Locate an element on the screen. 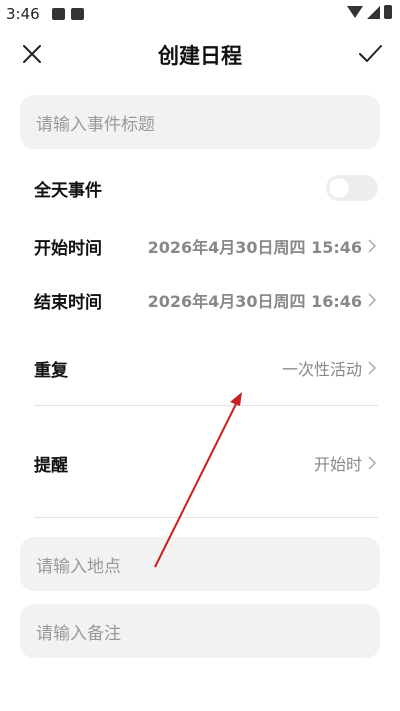 This screenshot has width=400, height=711. start-time-row: 开始时间 2026年4月30日周四 15:46 is located at coordinates (206, 246).